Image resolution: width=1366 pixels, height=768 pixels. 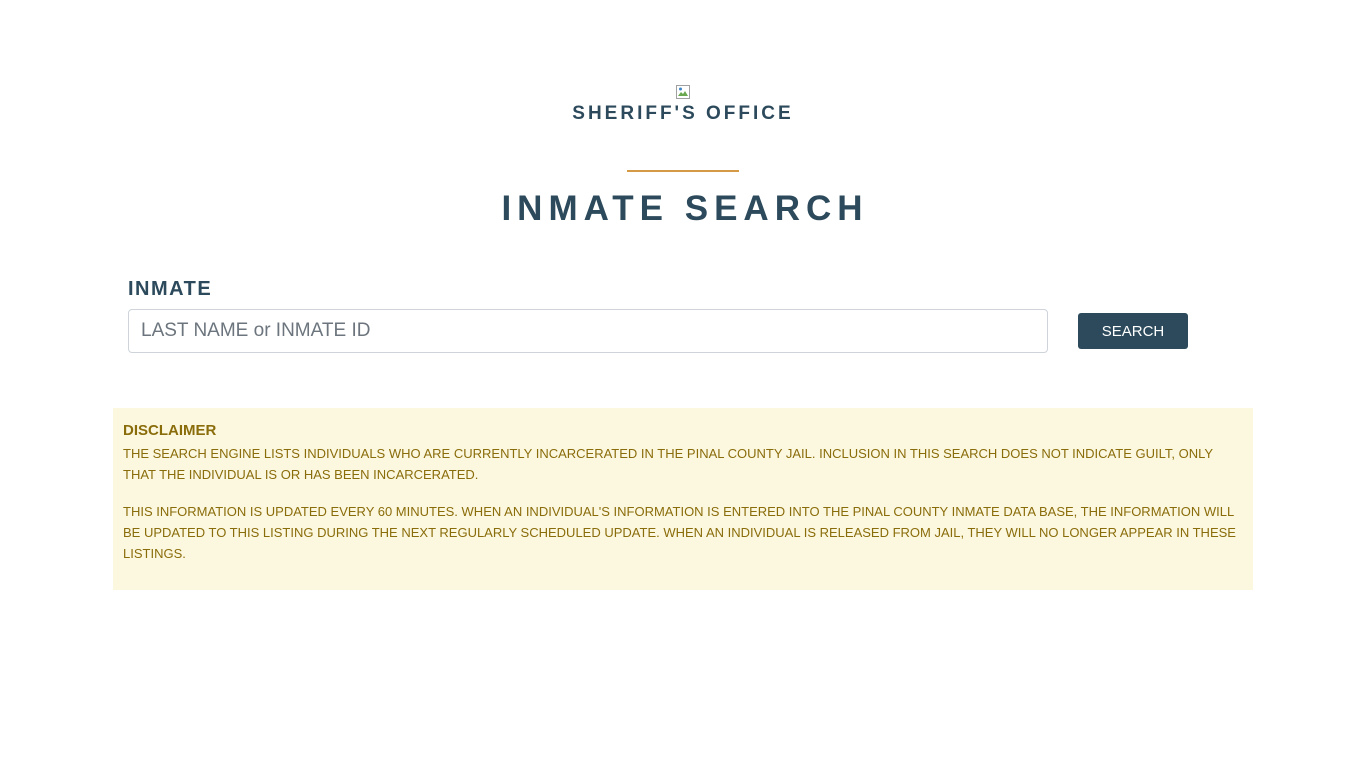 I want to click on page-title: INMATE SEARCH, so click(x=685, y=208).